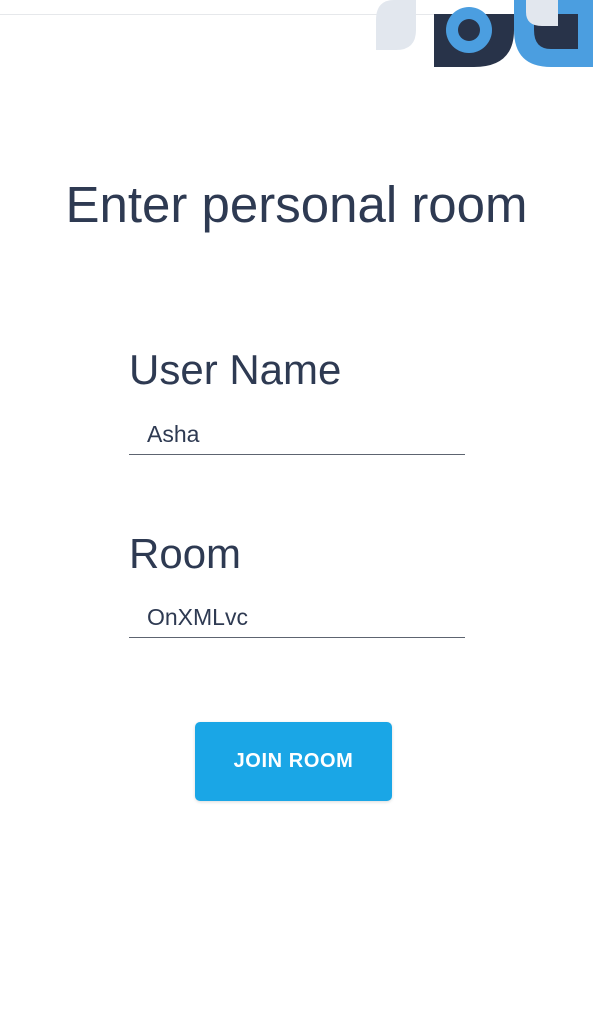 The width and height of the screenshot is (593, 1024). What do you see at coordinates (296, 204) in the screenshot?
I see `page-title: Enter personal room` at bounding box center [296, 204].